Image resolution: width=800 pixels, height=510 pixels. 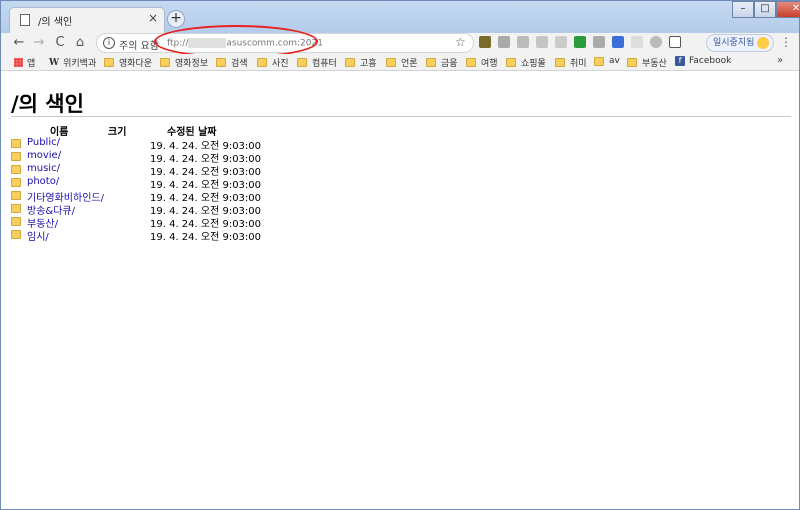 What do you see at coordinates (482, 62) in the screenshot?
I see `bookmark-folder: 여행` at bounding box center [482, 62].